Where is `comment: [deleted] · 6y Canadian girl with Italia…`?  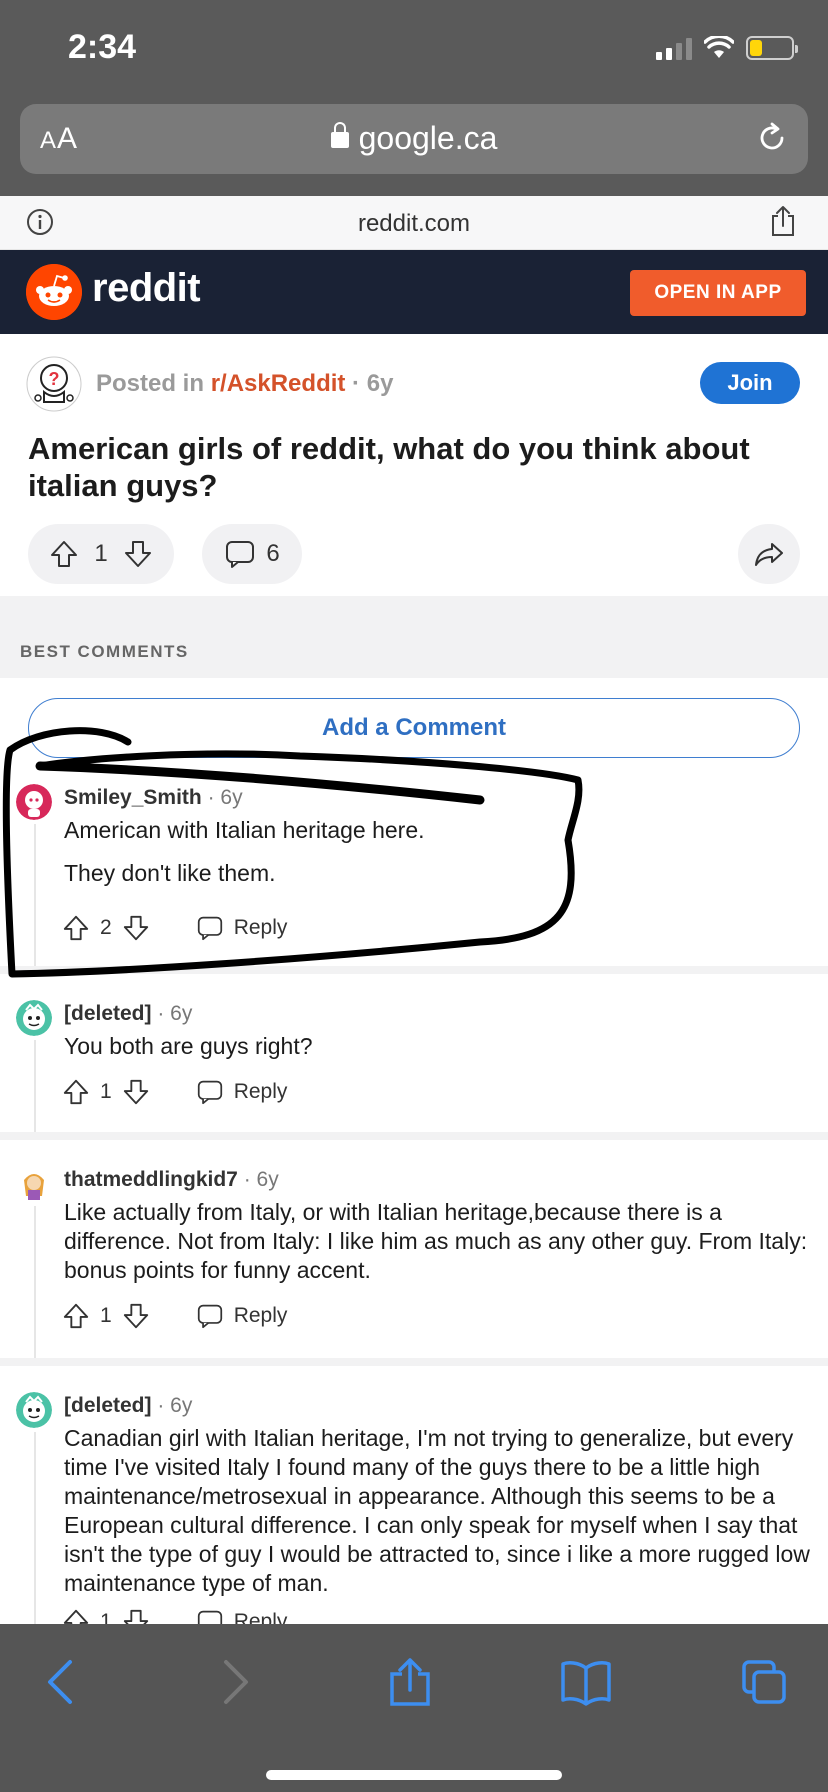
comment: [deleted] · 6y Canadian girl with Italia… is located at coordinates (414, 1504).